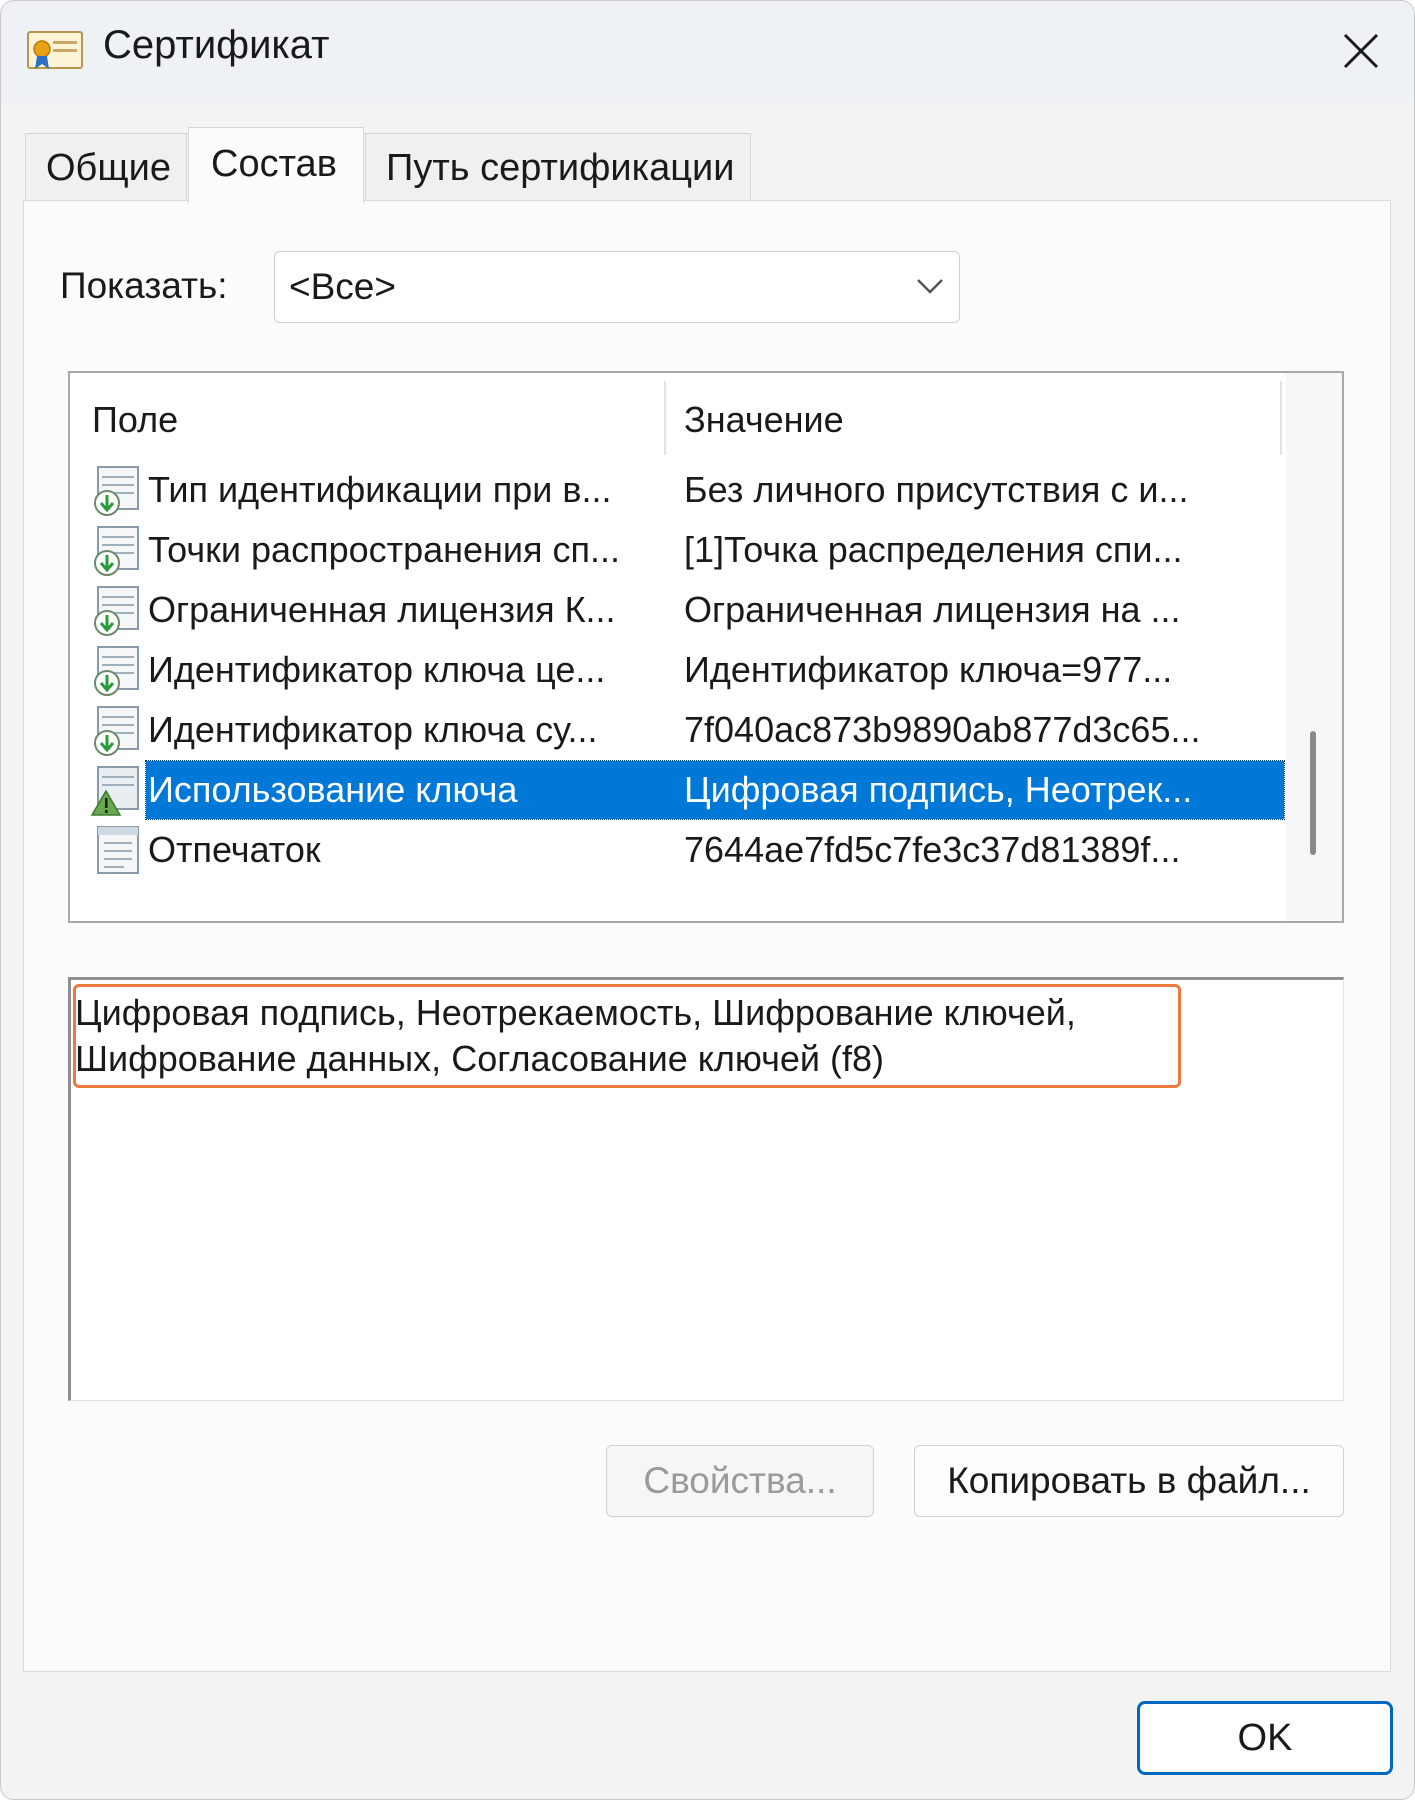 The image size is (1415, 1800). What do you see at coordinates (707, 52) in the screenshot?
I see `title-bar: Сертификат` at bounding box center [707, 52].